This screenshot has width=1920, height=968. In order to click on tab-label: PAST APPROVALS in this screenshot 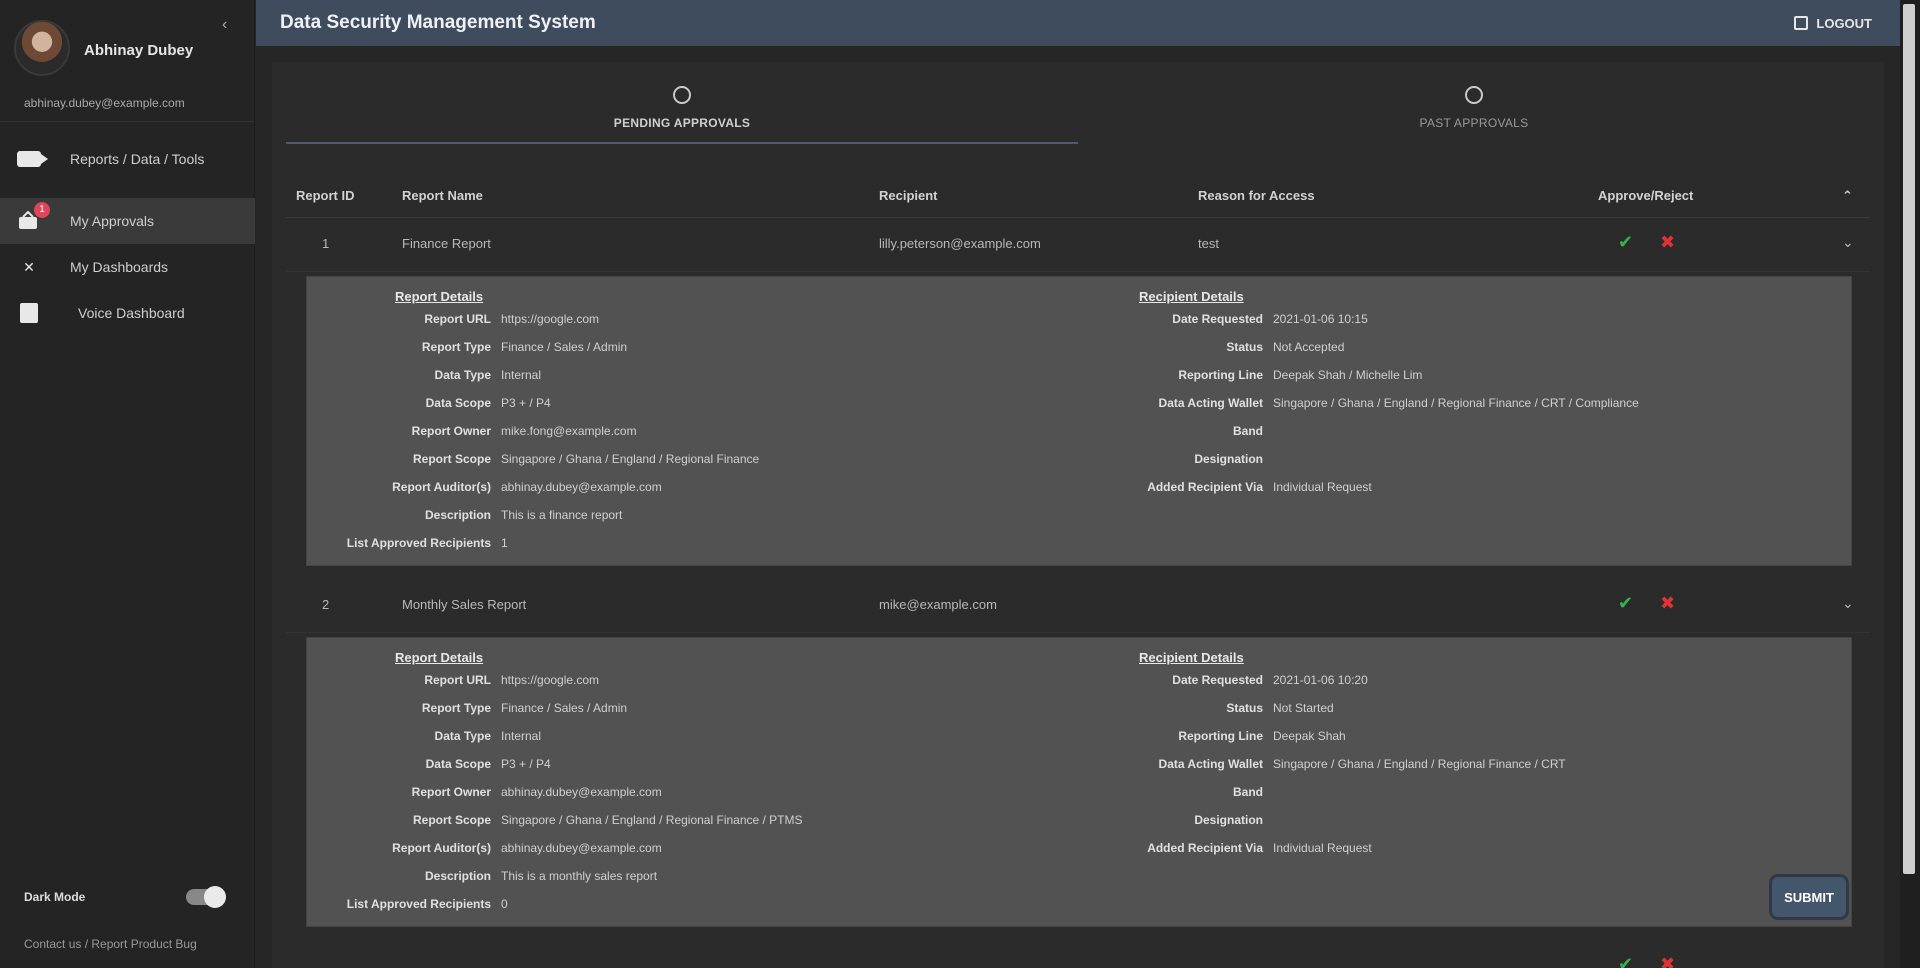, I will do `click(1474, 123)`.